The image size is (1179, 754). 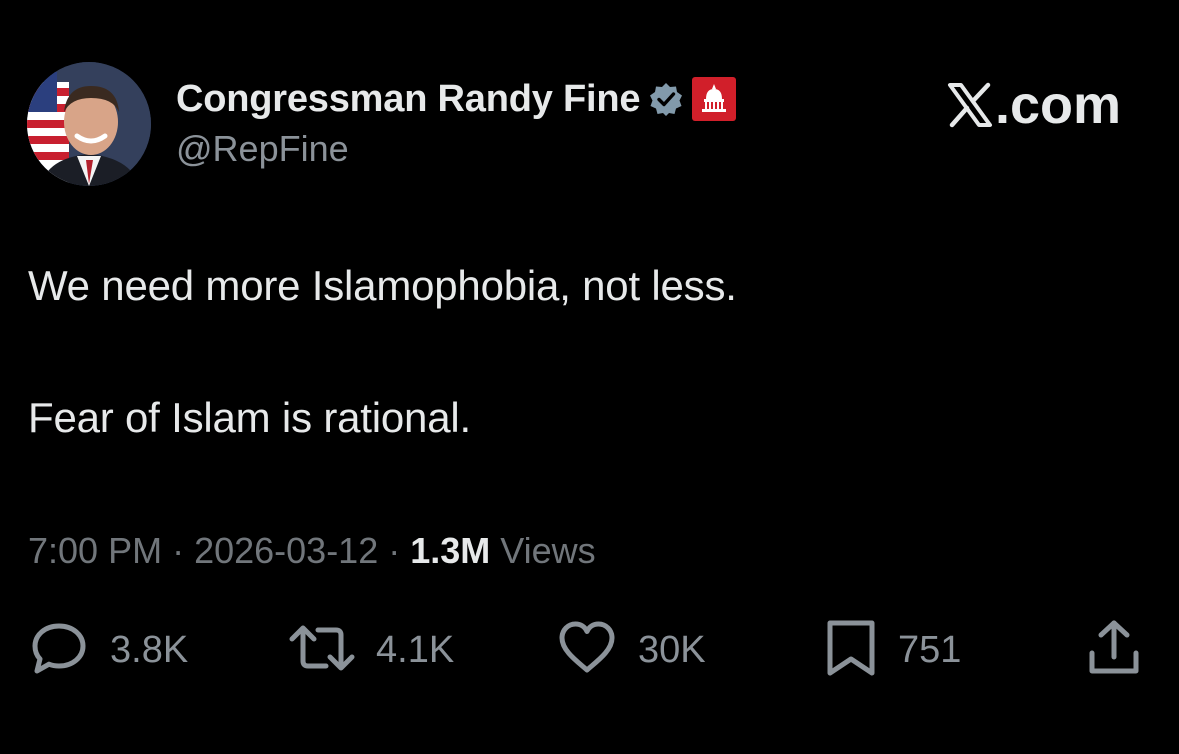 I want to click on avatar-photo, so click(x=89, y=124).